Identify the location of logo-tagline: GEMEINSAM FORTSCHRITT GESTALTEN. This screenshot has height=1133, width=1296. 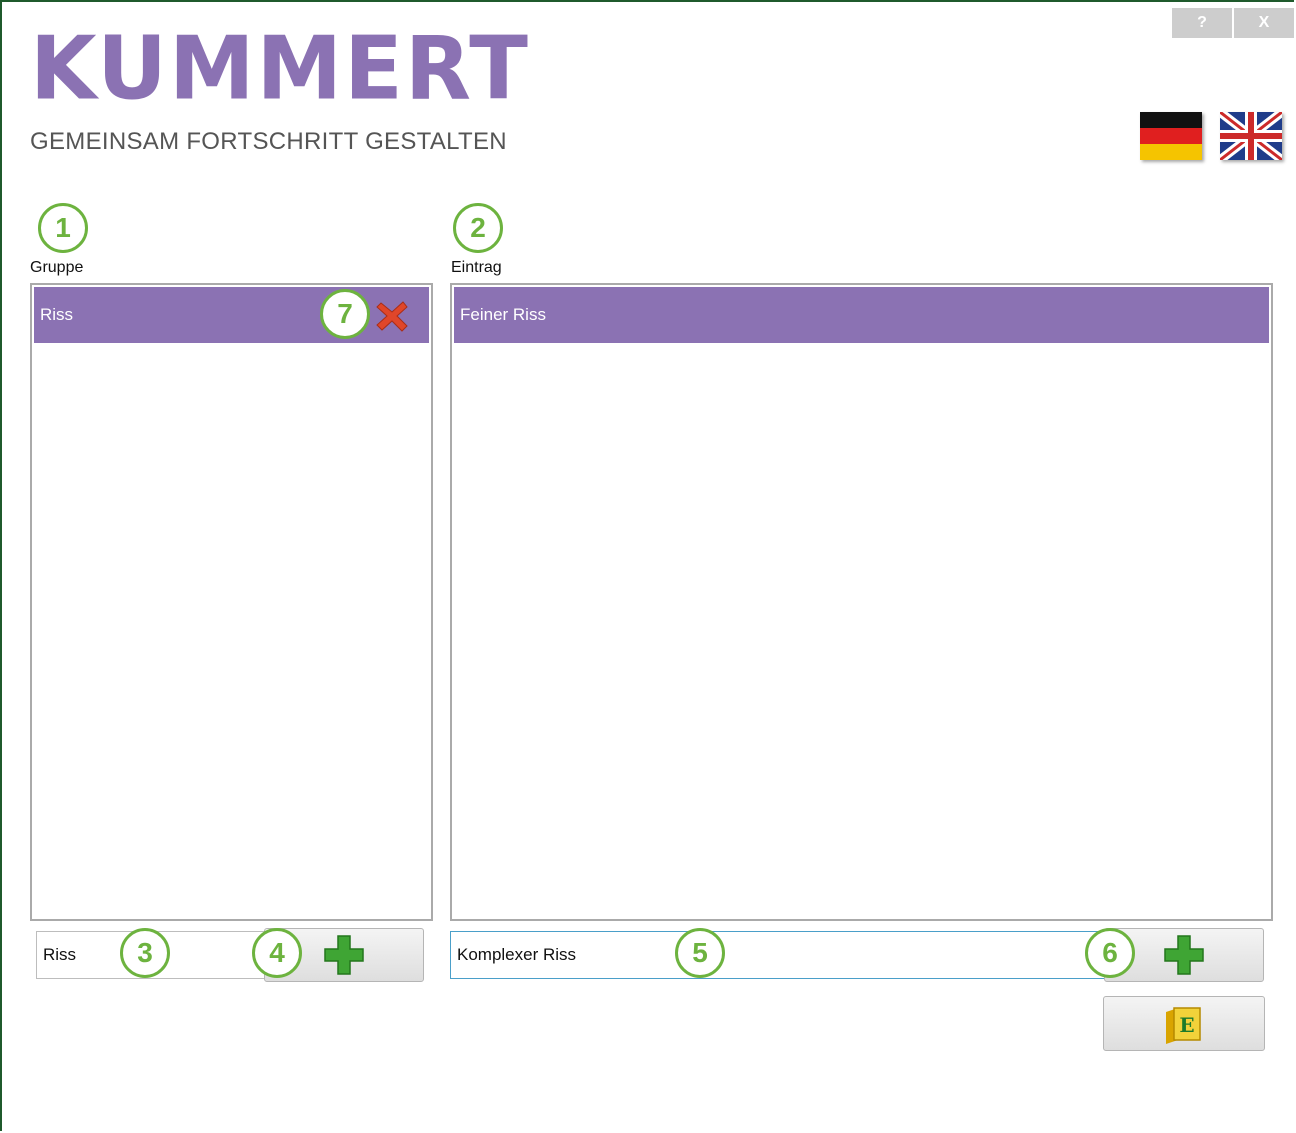
(268, 141).